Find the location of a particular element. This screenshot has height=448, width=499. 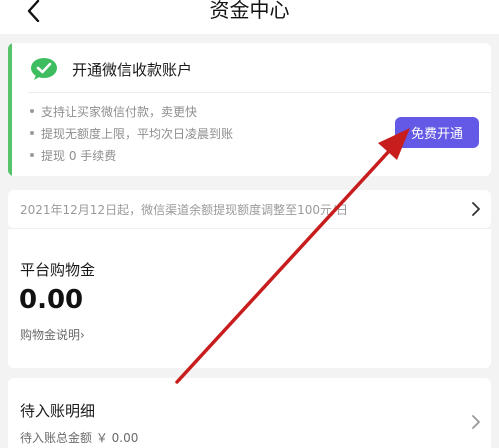

withdraw-limit-notice: 2021年12月12日起，微信渠道余额提现额度调整至100元/日 is located at coordinates (249, 209).